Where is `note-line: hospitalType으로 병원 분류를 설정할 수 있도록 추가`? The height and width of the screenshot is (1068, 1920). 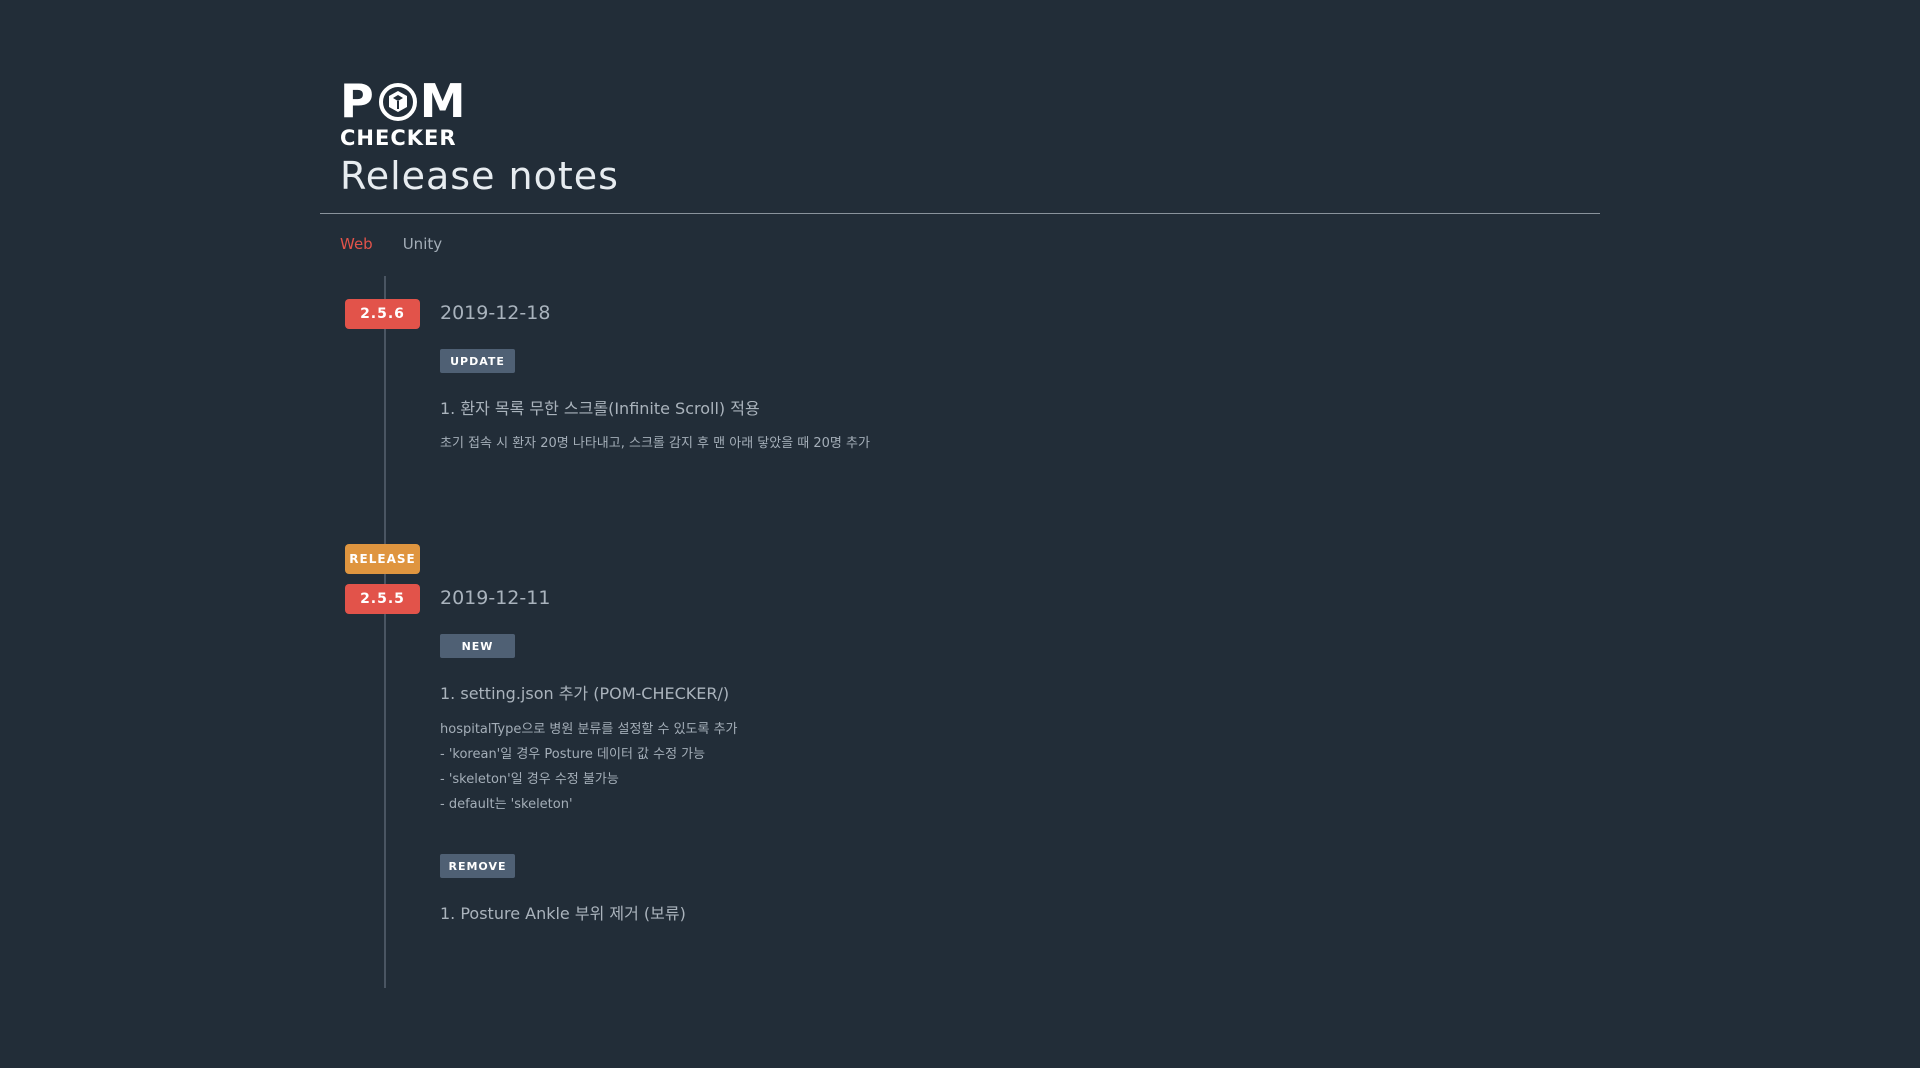 note-line: hospitalType으로 병원 분류를 설정할 수 있도록 추가 is located at coordinates (589, 729).